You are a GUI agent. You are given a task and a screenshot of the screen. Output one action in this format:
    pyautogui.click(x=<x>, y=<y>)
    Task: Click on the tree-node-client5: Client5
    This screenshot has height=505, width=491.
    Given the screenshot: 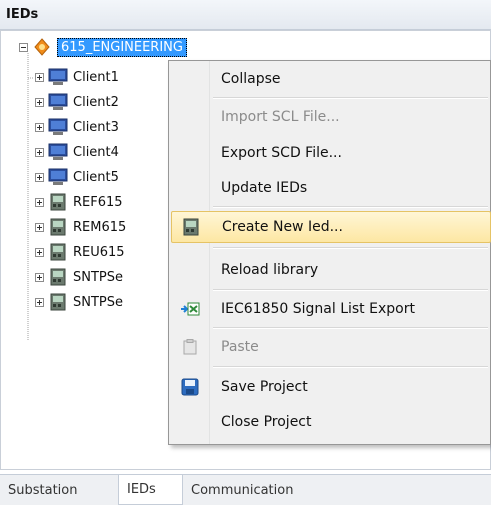 What is the action you would take?
    pyautogui.click(x=77, y=177)
    